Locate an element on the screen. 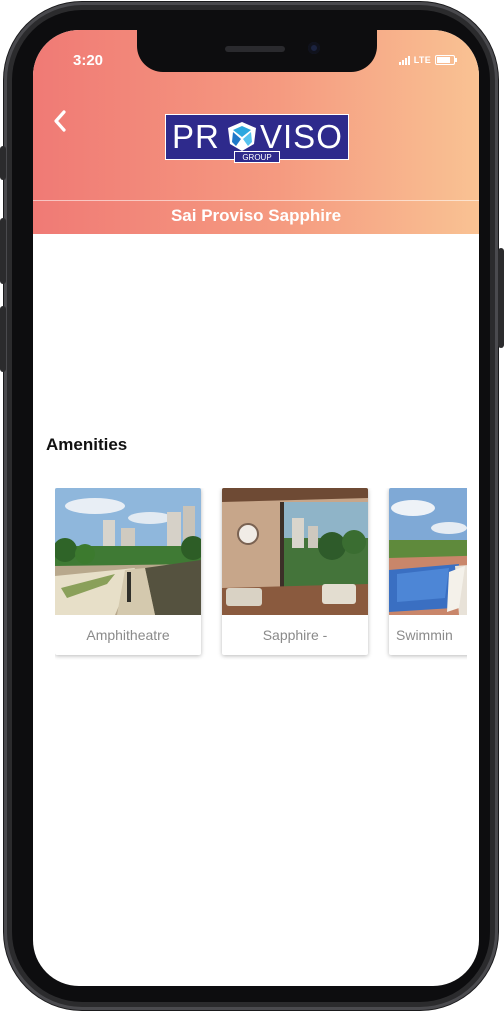 This screenshot has height=1014, width=504. volume-up-button is located at coordinates (3, 251).